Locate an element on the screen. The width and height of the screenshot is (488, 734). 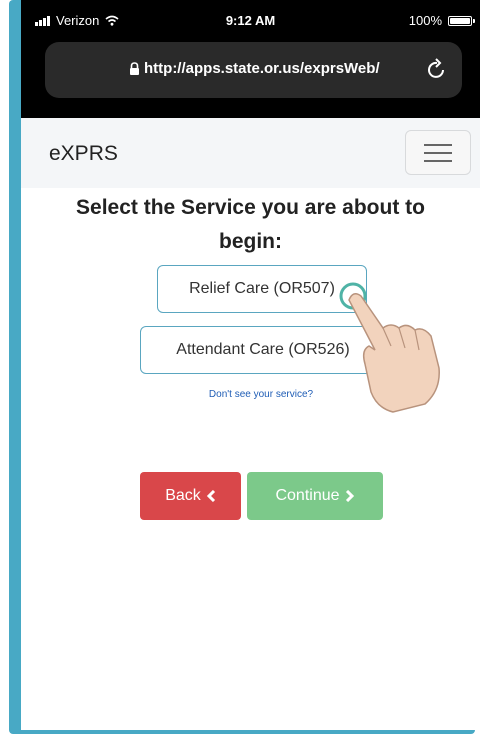
heading-line-1: Select the Service you are about to is located at coordinates (250, 207).